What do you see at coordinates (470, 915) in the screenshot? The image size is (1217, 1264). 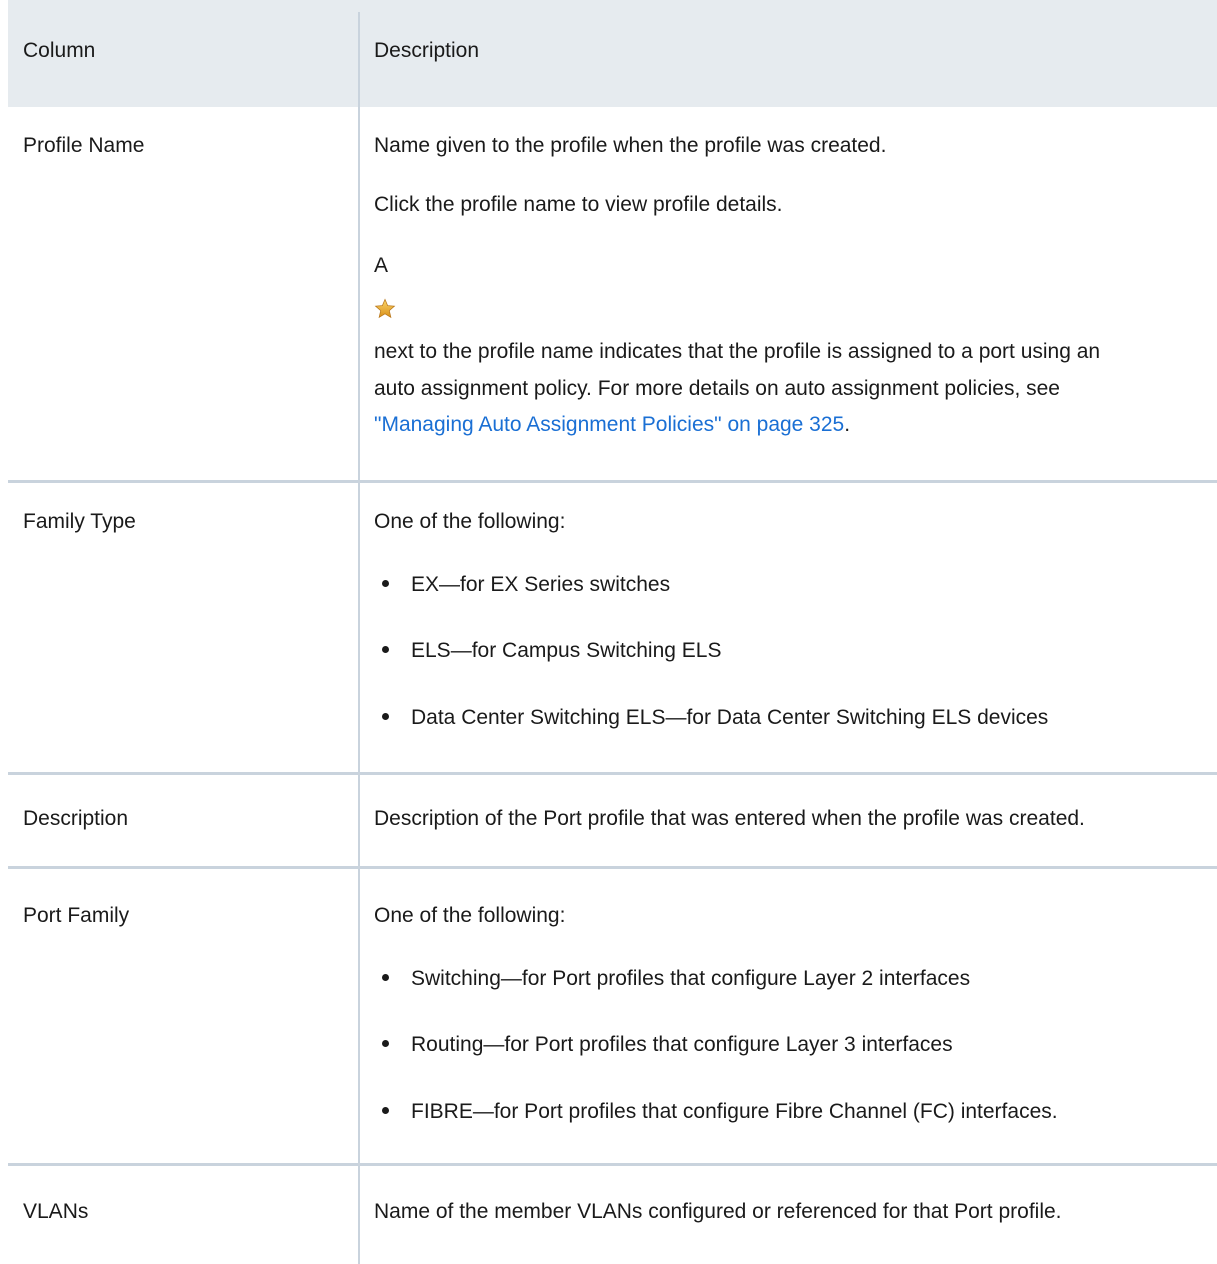 I see `row-port-family-intro: One of the following:` at bounding box center [470, 915].